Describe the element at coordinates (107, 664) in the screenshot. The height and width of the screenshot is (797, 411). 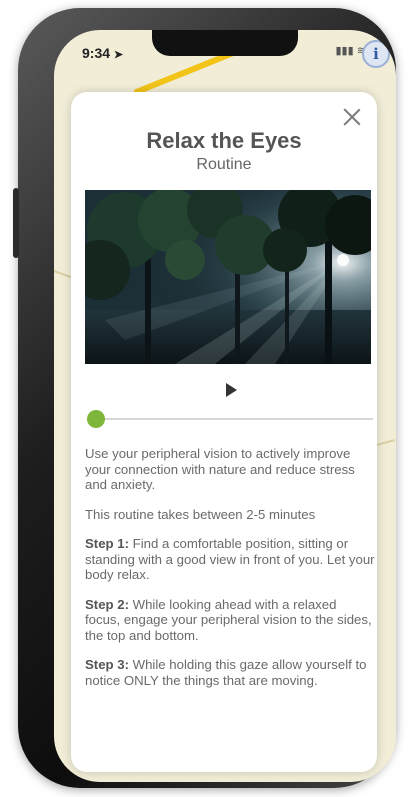
I see `step-label: Step 3:` at that location.